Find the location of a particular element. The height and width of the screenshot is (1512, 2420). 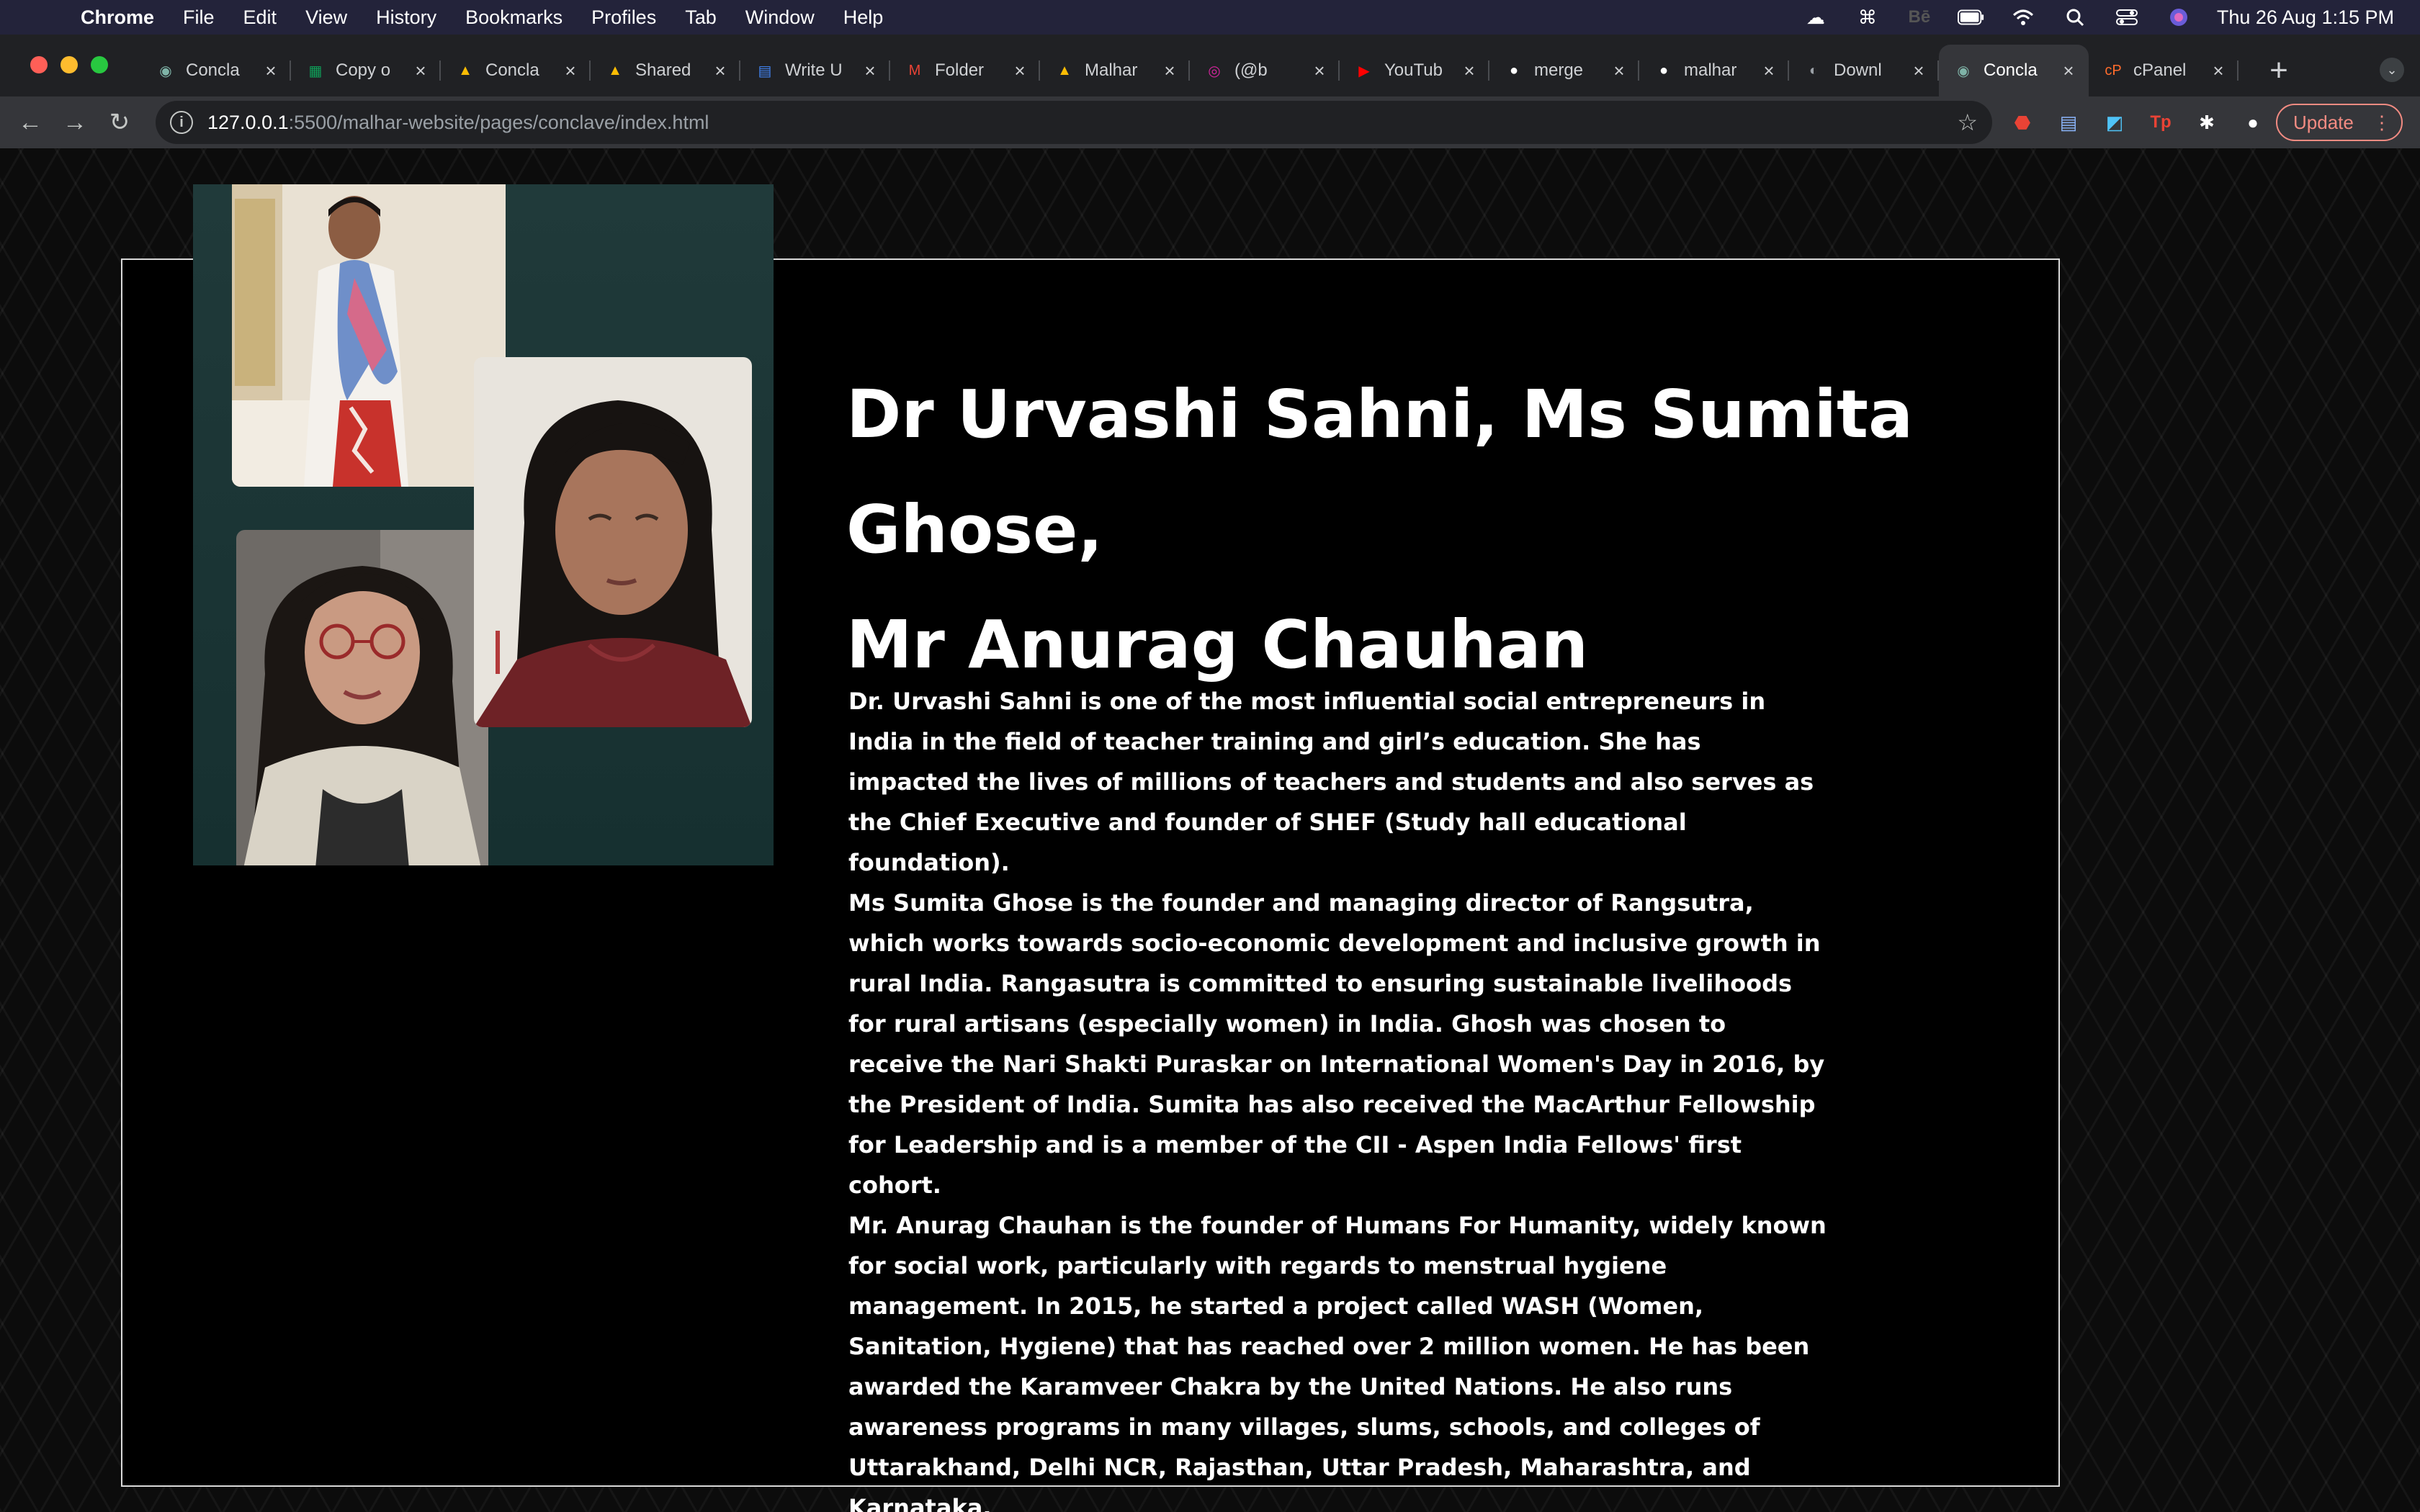

extension-adblock-icon: ⬣ is located at coordinates (2022, 122).